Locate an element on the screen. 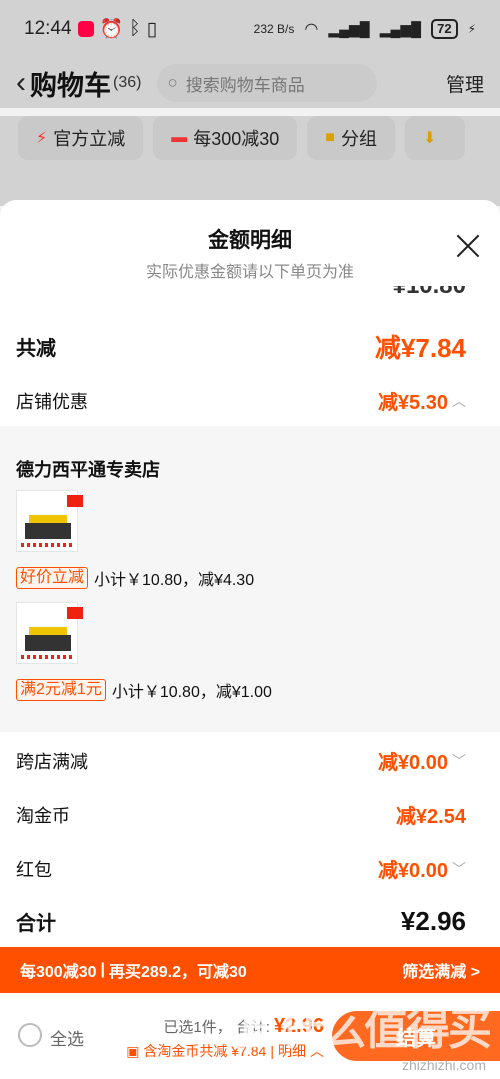 This screenshot has height=1079, width=500. status-bar: 12:44 ⏰ ᛒ ▯ 232 B/s ◠ ▂▄▆█ ▂▄▆█ 72 ⚡ is located at coordinates (250, 29).